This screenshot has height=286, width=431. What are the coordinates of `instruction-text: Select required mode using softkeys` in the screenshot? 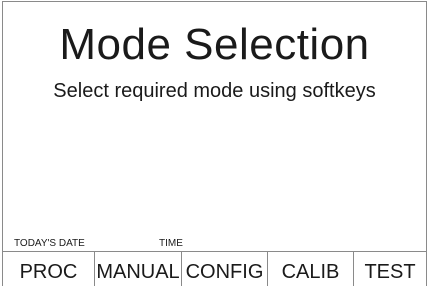 It's located at (214, 91).